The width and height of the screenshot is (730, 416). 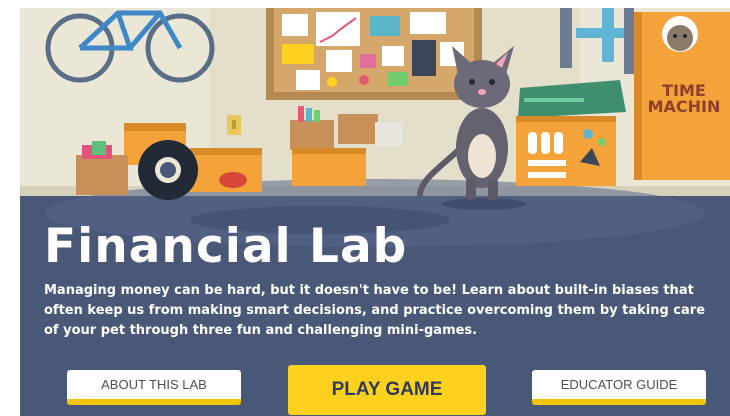 I want to click on about-this-lab-button: ABOUT THIS LAB, so click(x=154, y=387).